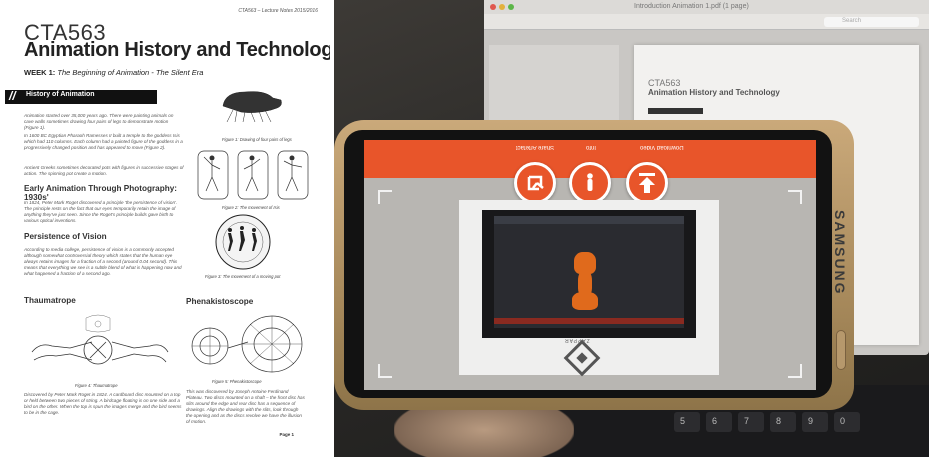 The image size is (929, 457). I want to click on week-label: WEEK 1:, so click(40, 72).